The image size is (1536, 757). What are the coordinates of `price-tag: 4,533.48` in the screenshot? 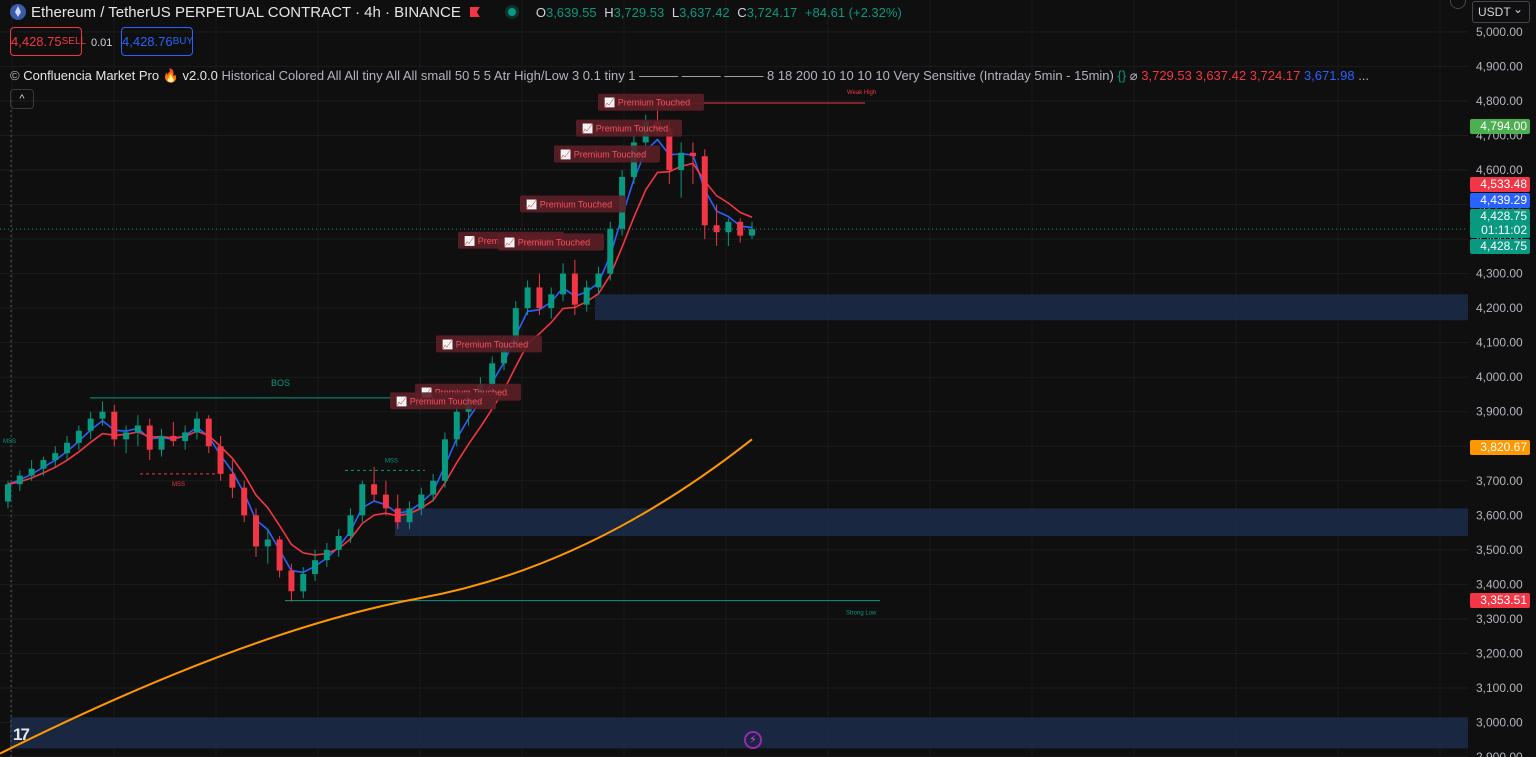 It's located at (1500, 184).